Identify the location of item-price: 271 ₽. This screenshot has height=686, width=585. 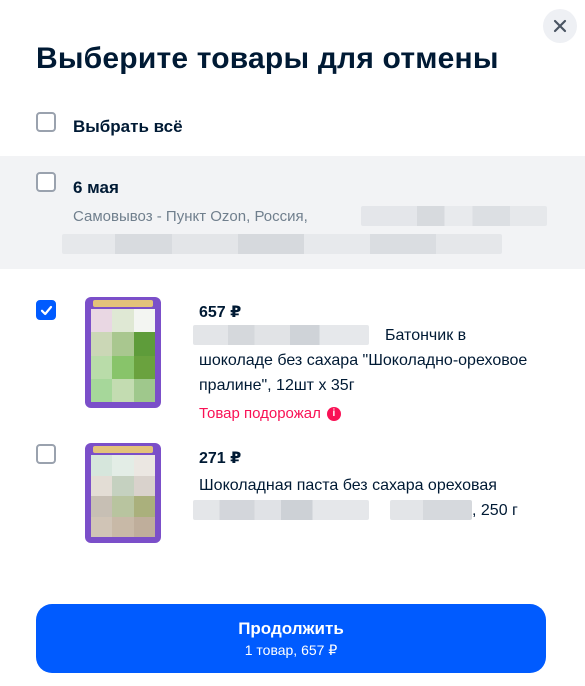
(220, 458).